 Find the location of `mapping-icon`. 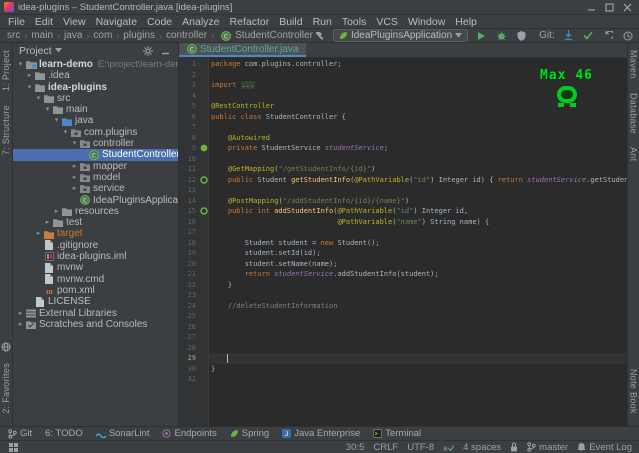

mapping-icon is located at coordinates (203, 180).